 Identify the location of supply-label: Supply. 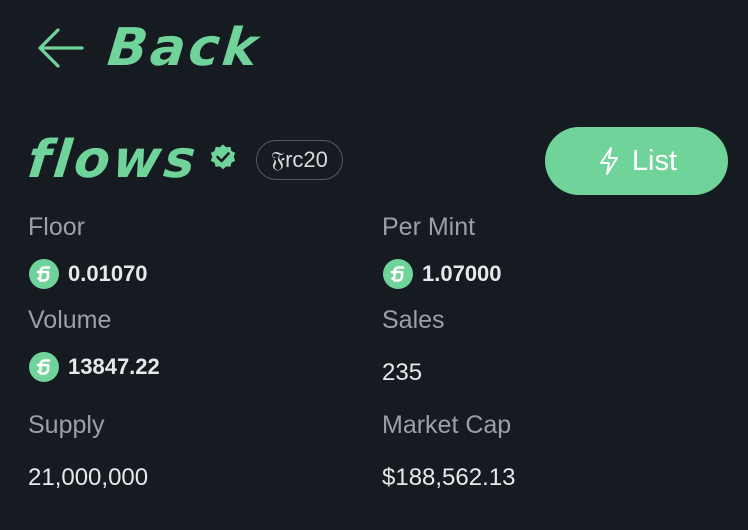
(66, 425).